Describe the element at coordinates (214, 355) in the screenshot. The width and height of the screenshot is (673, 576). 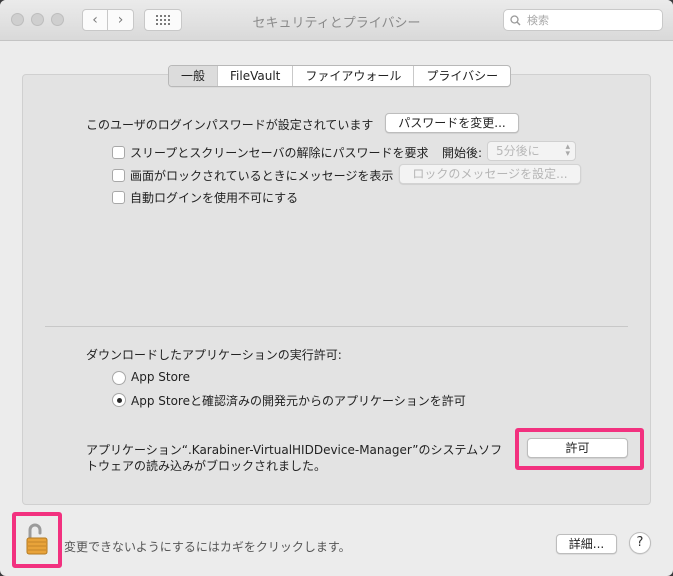
I see `download-permission-heading: ダウンロードしたアプリケーションの実行許可:` at that location.